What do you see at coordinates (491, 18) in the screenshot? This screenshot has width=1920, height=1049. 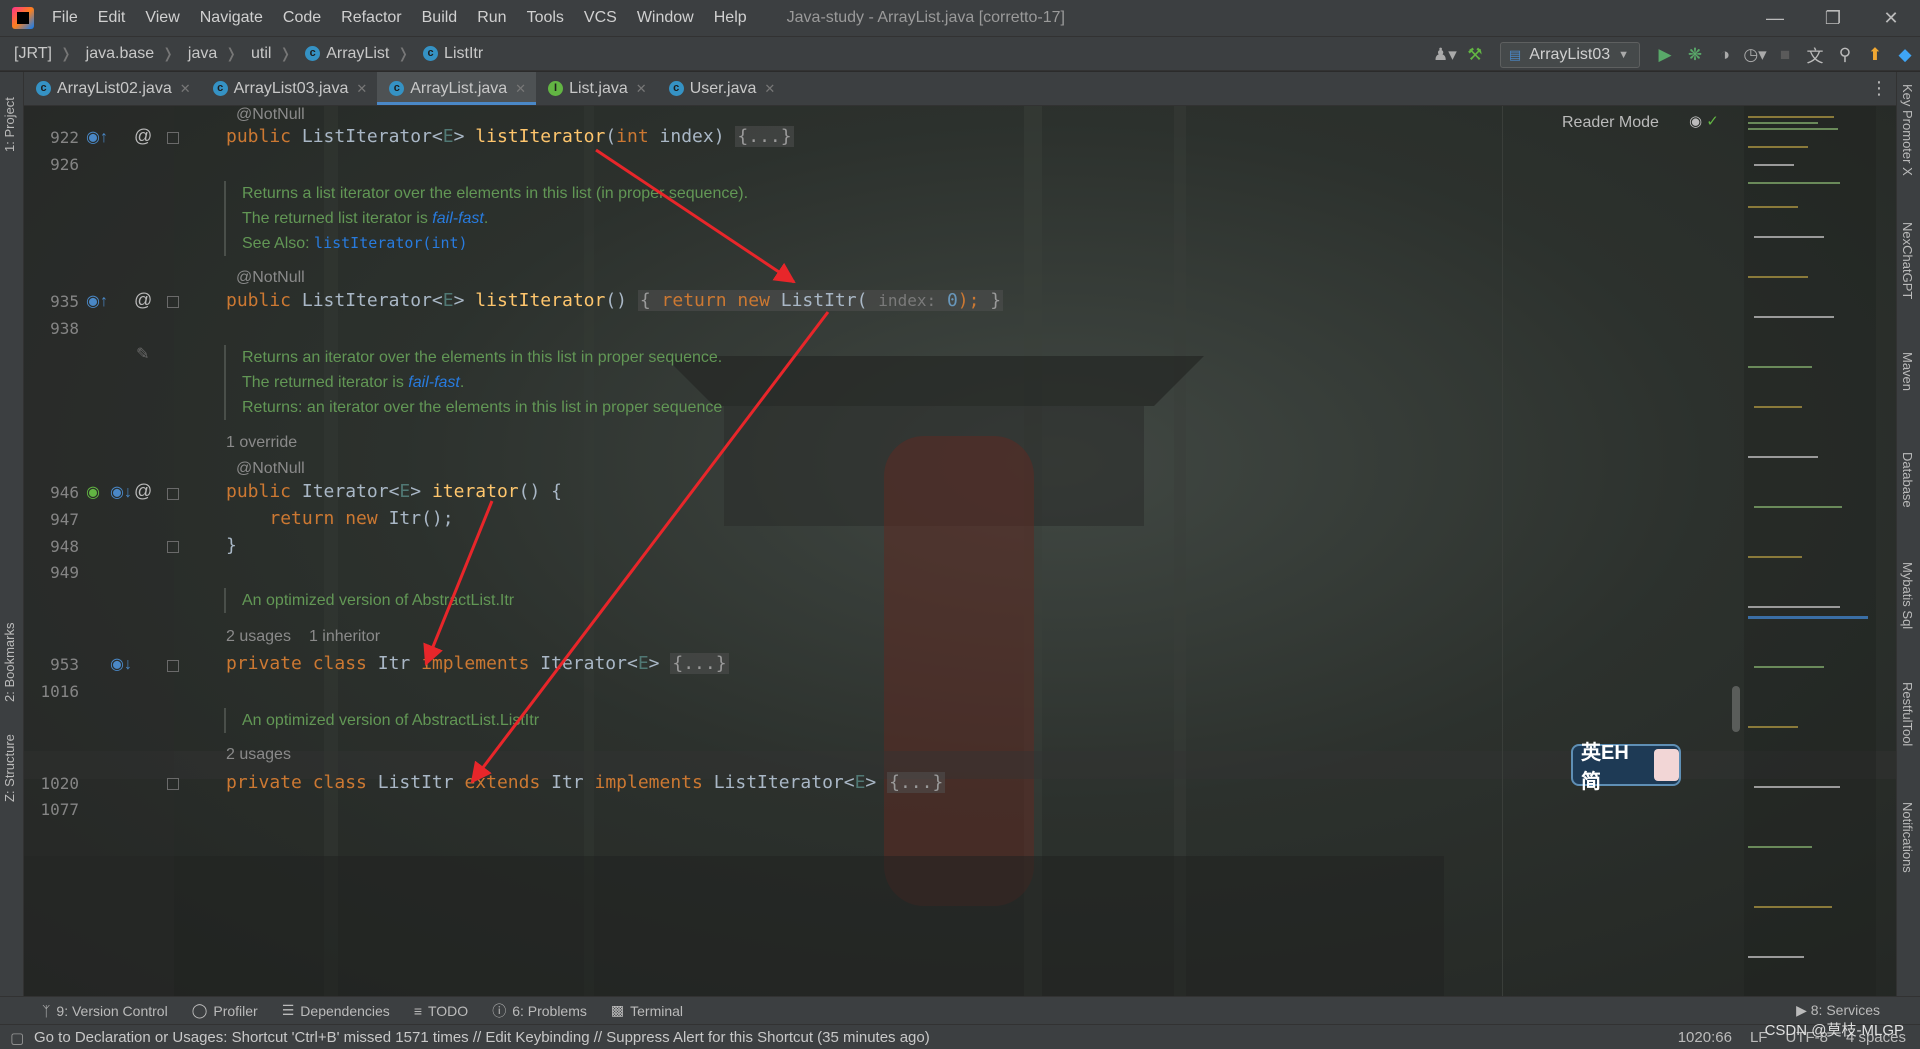 I see `menu-run: Run` at bounding box center [491, 18].